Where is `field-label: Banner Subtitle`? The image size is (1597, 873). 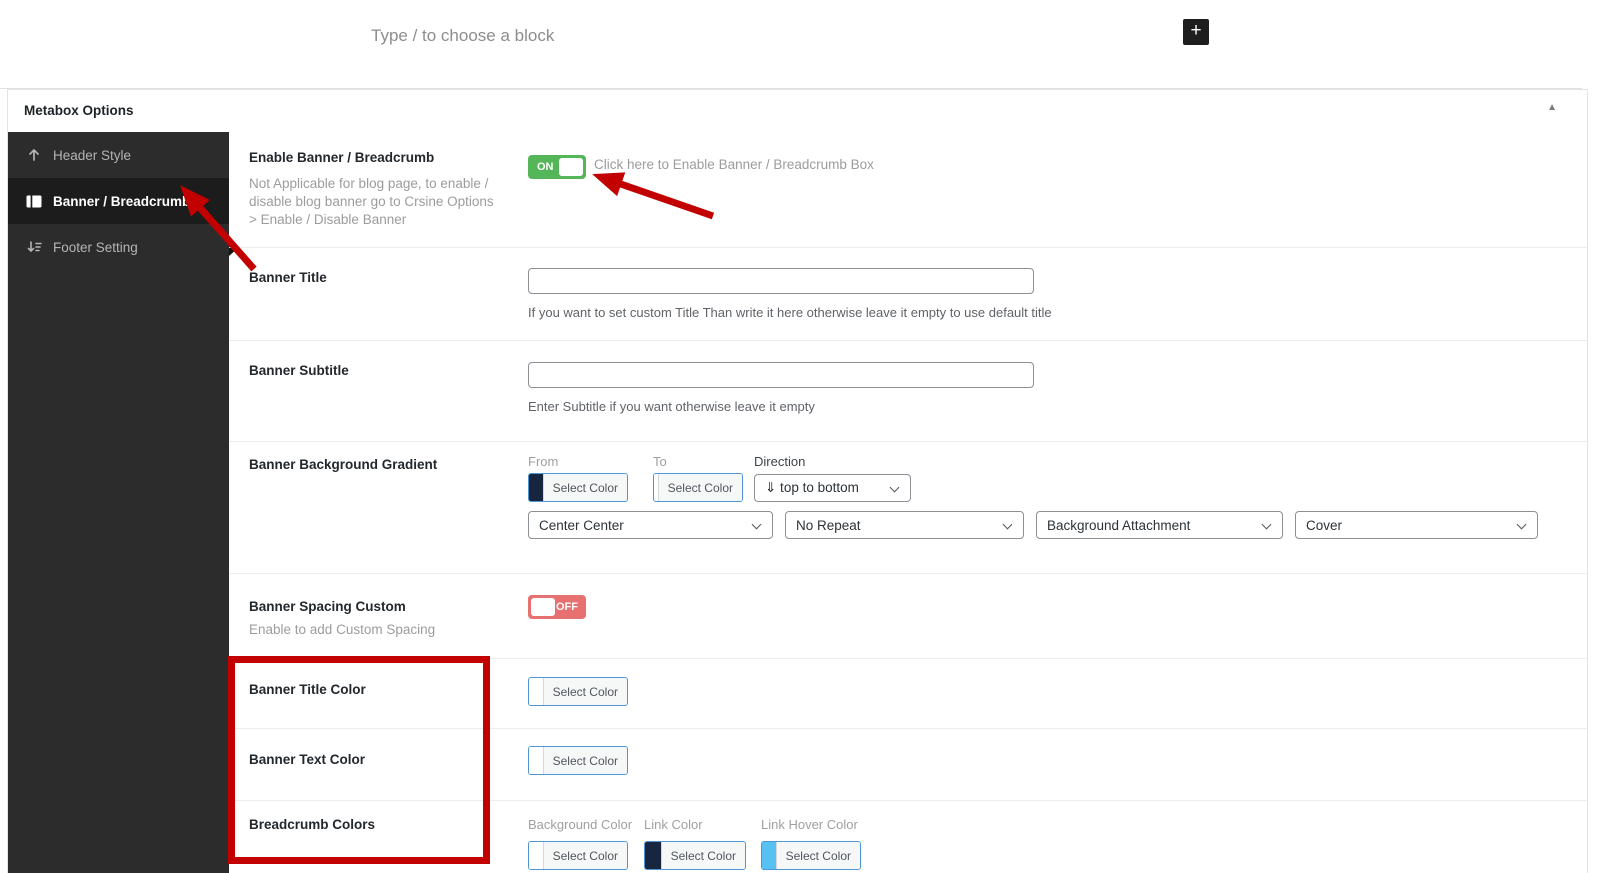 field-label: Banner Subtitle is located at coordinates (299, 370).